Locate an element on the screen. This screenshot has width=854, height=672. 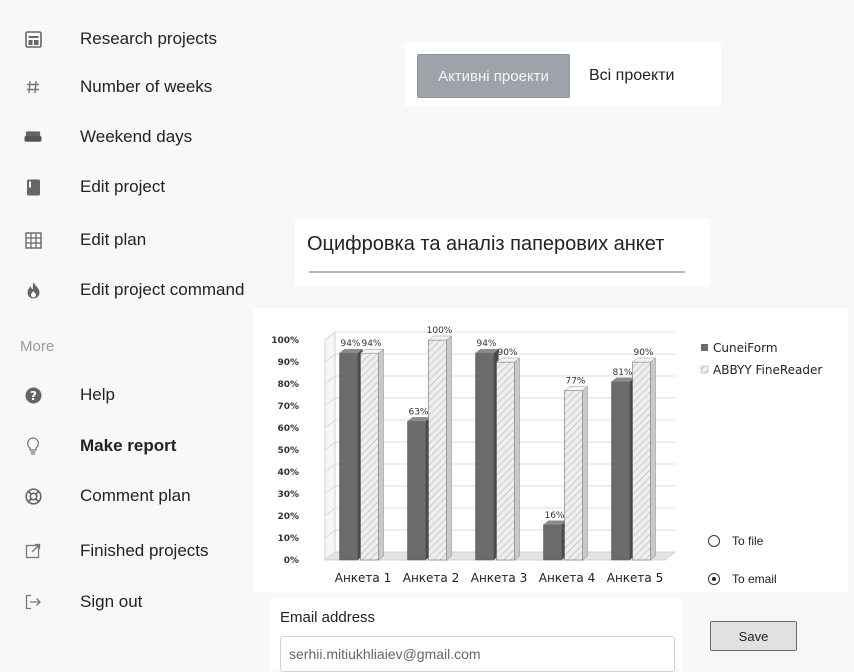
email-panel: Email address is located at coordinates (476, 635).